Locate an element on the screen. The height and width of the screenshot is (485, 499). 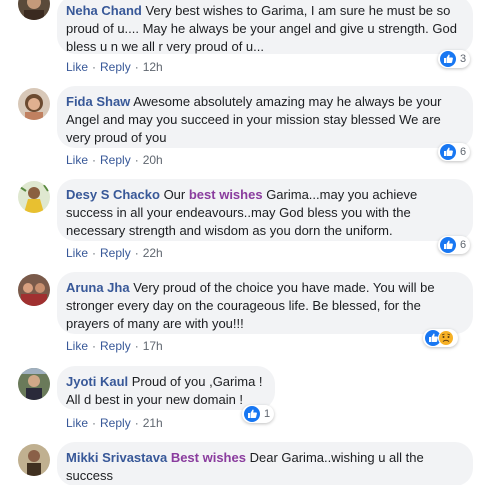
comment-actions: Like · Reply · 20h is located at coordinates (114, 160).